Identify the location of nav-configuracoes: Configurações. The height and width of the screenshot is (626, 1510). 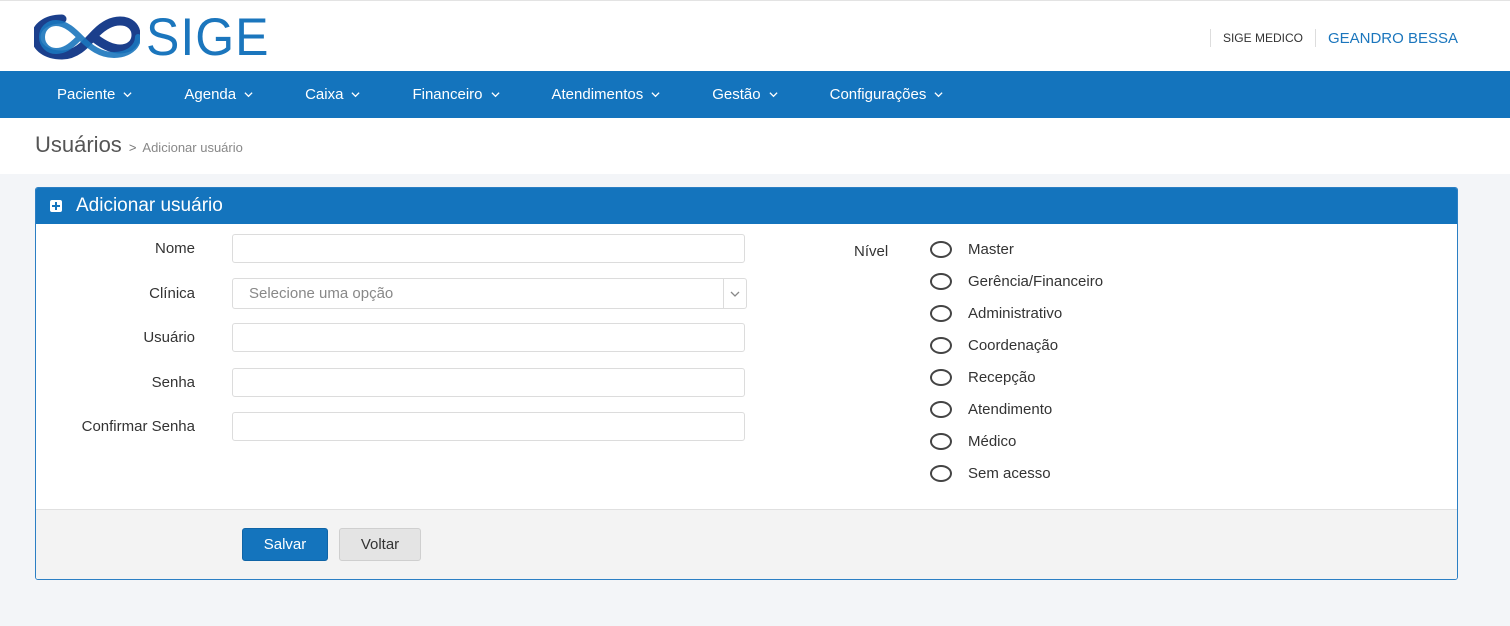
(887, 94).